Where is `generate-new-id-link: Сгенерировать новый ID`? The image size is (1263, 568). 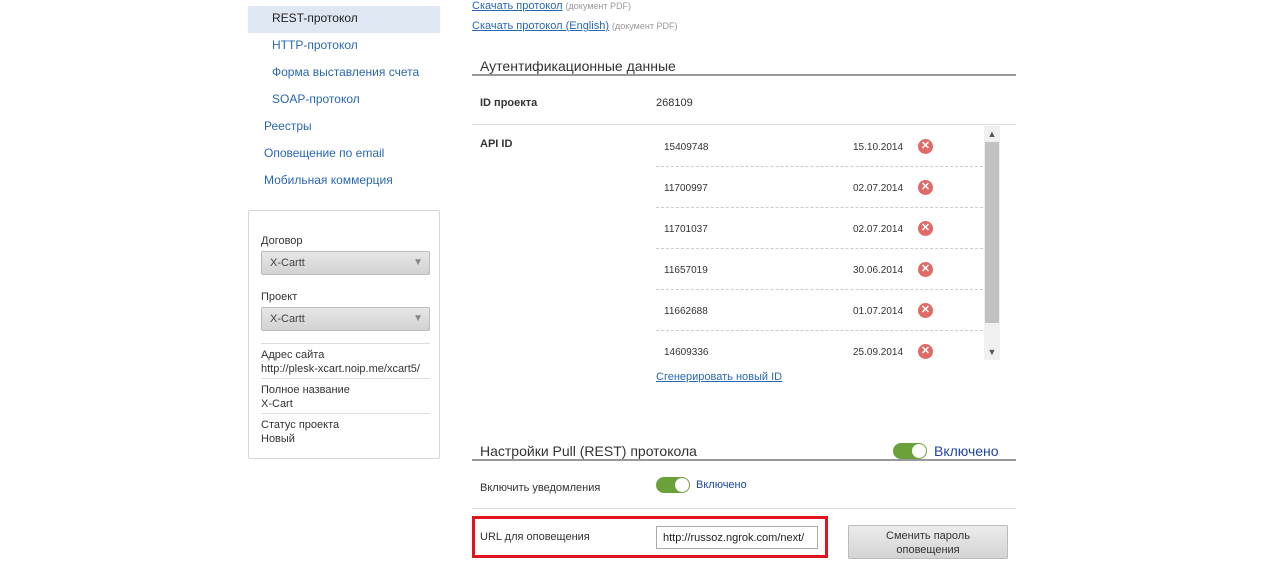
generate-new-id-link: Сгенерировать новый ID is located at coordinates (719, 377).